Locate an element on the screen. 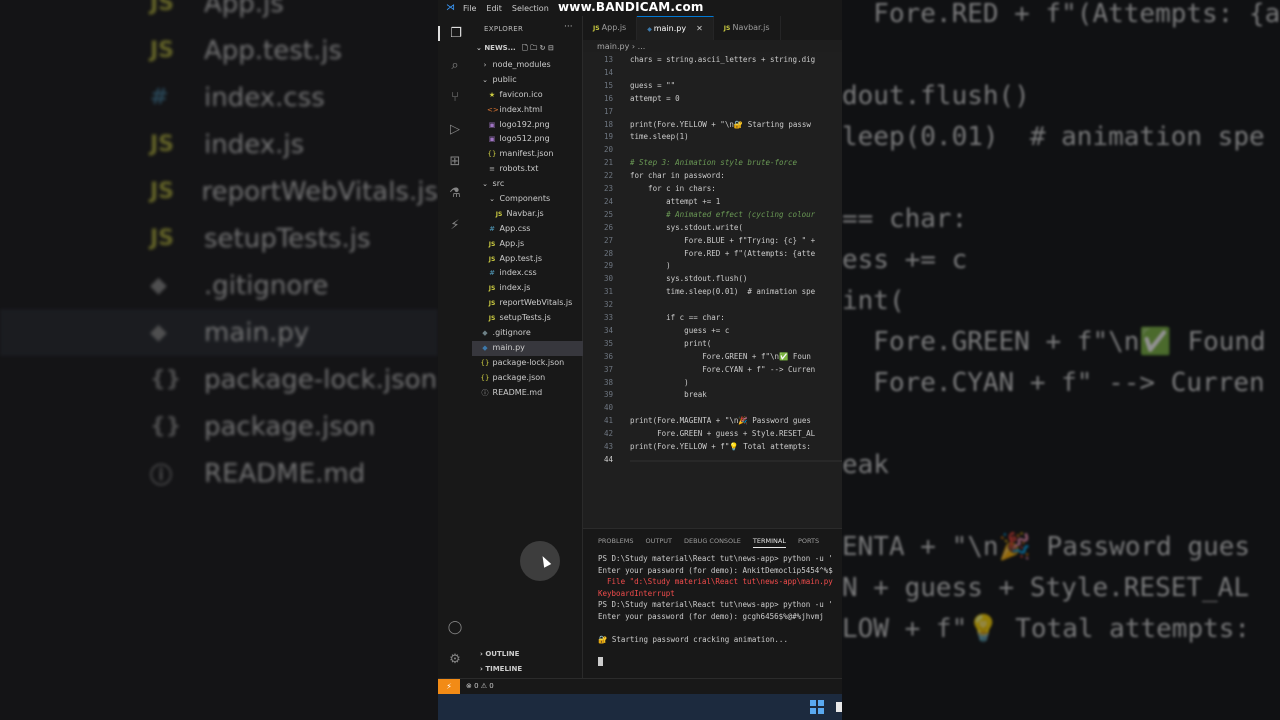 This screenshot has width=1280, height=720. source-control-icon: ⑂ is located at coordinates (455, 97).